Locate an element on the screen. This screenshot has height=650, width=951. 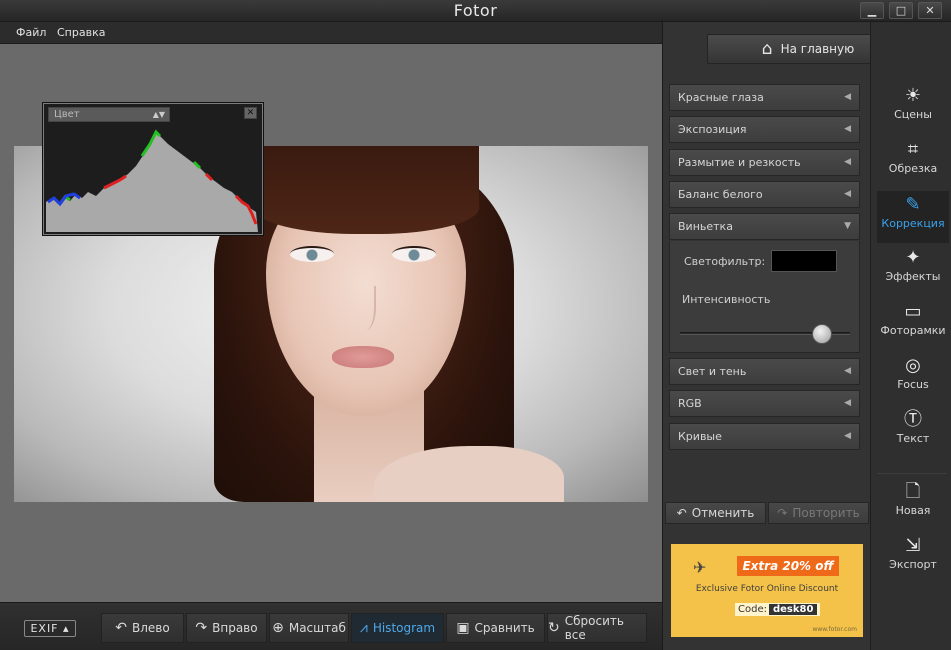
compare-button: ▣ Сравнить is located at coordinates (495, 628).